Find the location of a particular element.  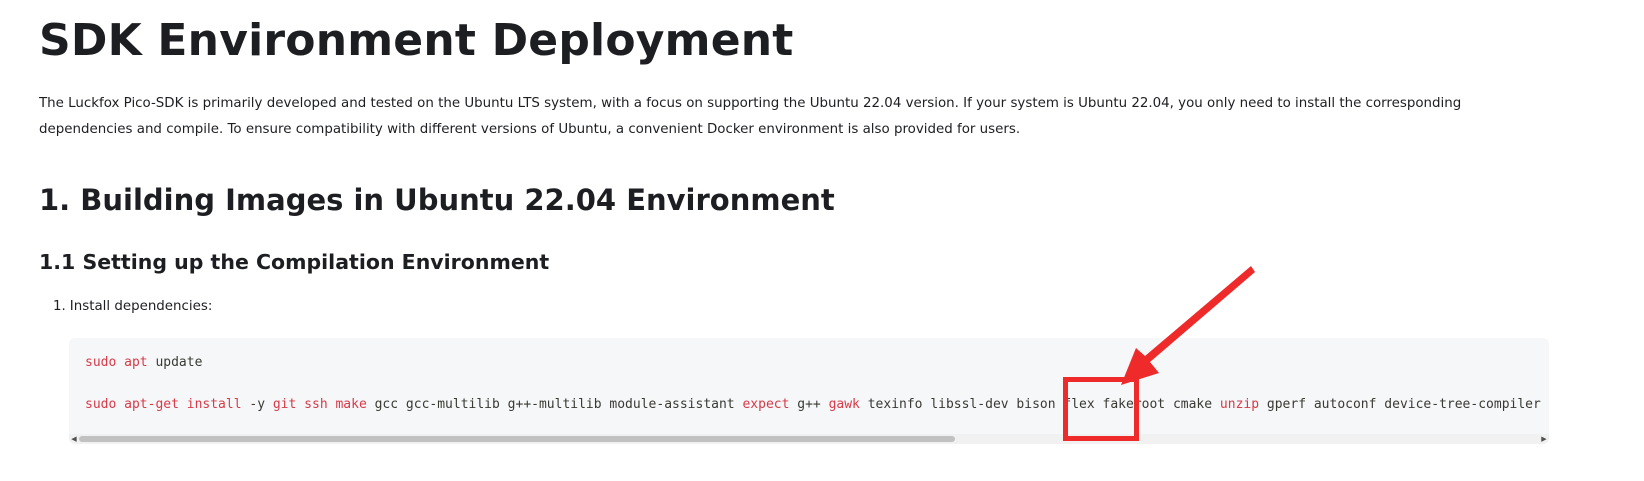

page-title: SDK Environment Deployment is located at coordinates (416, 40).